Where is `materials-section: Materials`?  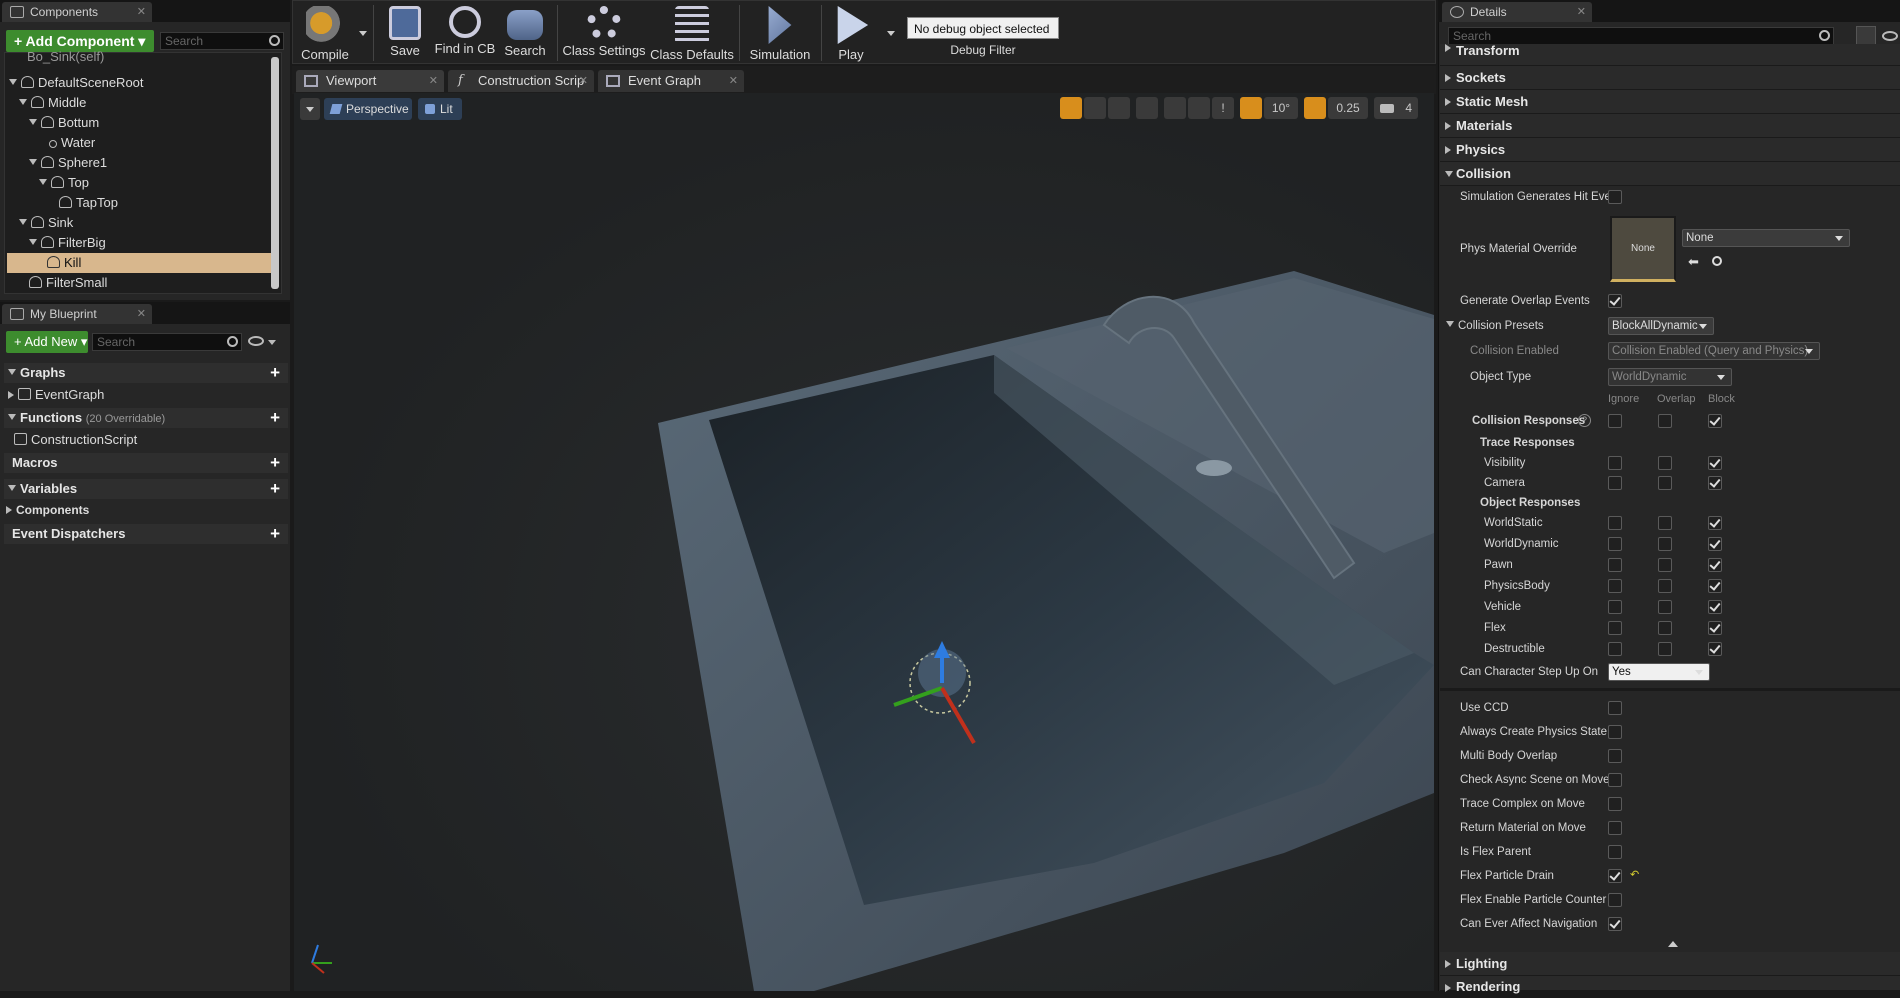
materials-section: Materials is located at coordinates (1670, 126).